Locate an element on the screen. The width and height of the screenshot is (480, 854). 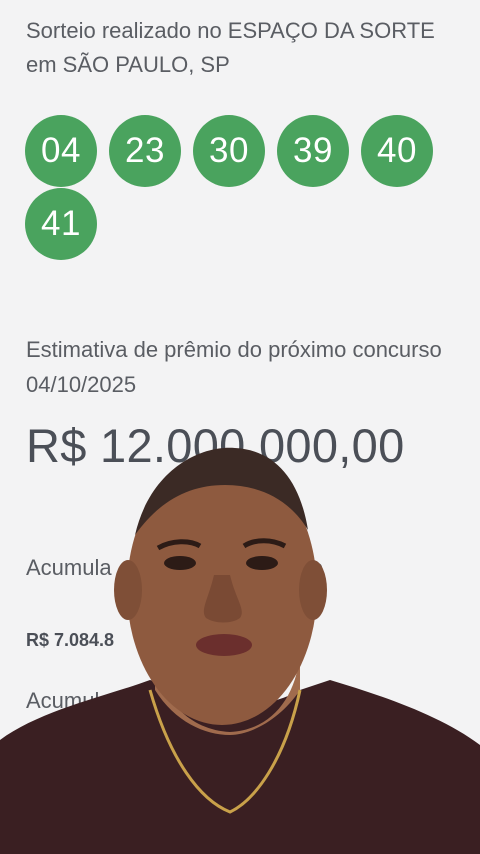
number-ball: 23 is located at coordinates (145, 151).